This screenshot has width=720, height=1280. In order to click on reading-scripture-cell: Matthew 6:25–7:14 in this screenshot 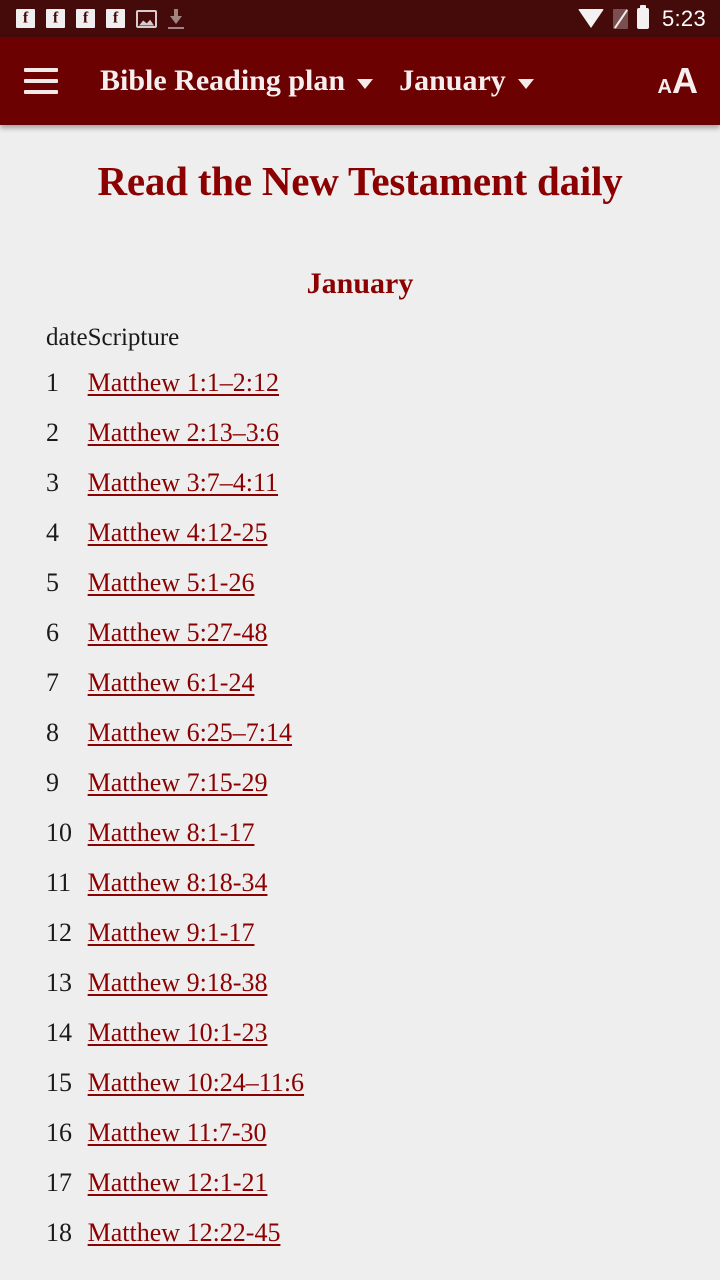, I will do `click(404, 733)`.